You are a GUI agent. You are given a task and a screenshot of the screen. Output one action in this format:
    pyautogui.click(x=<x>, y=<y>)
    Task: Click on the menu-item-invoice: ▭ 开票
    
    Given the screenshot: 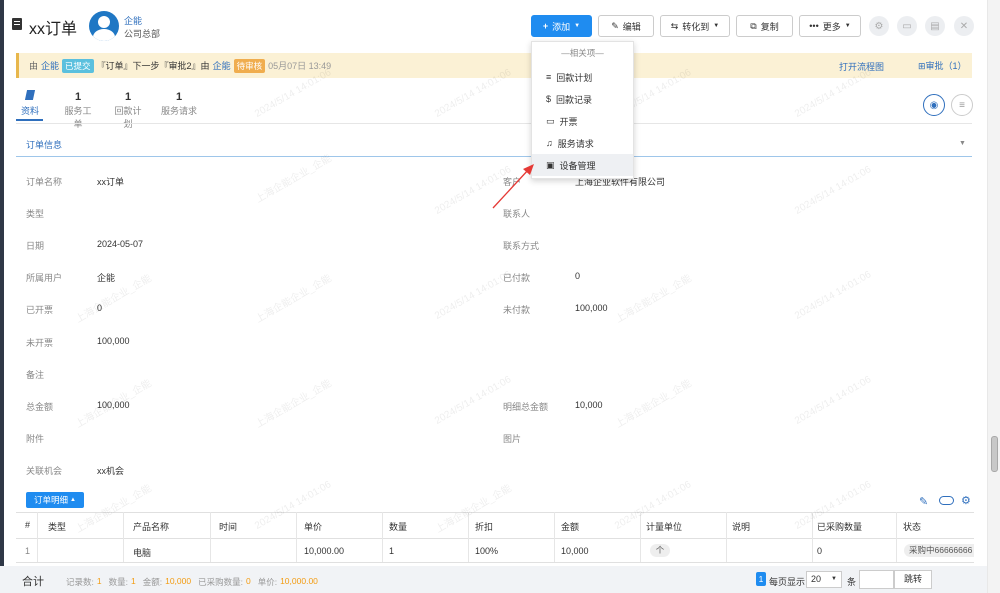 What is the action you would take?
    pyautogui.click(x=582, y=121)
    